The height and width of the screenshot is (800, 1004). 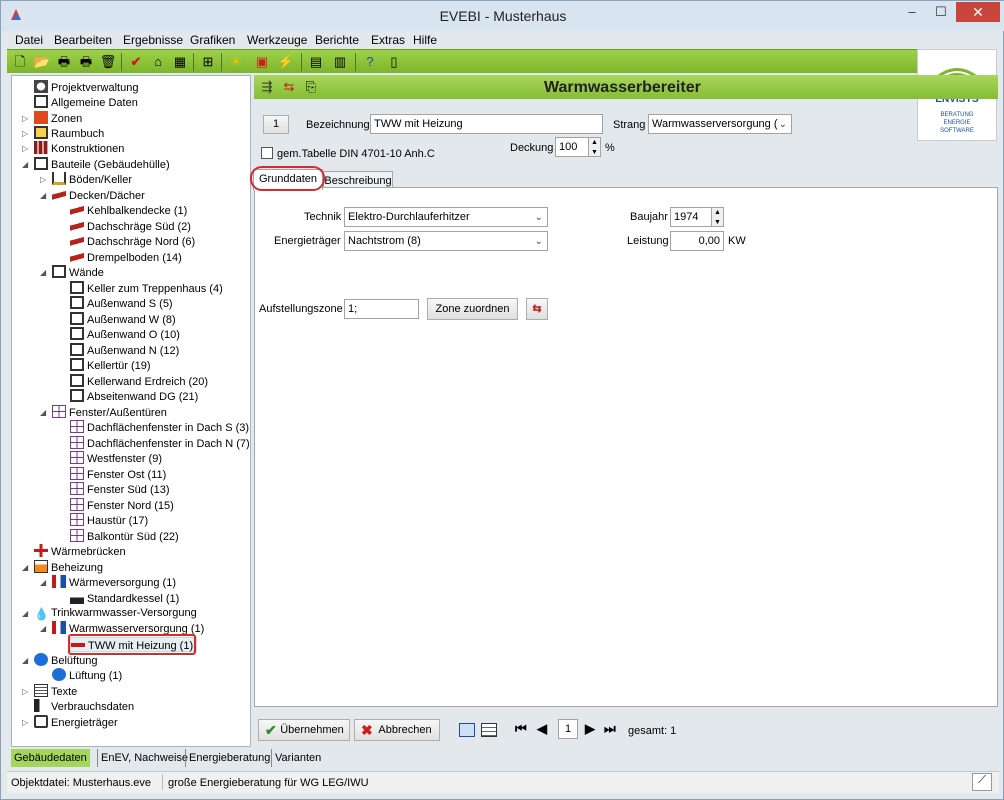 What do you see at coordinates (124, 350) in the screenshot?
I see `tree-item-aussenwand-n: Außenwand N (12)` at bounding box center [124, 350].